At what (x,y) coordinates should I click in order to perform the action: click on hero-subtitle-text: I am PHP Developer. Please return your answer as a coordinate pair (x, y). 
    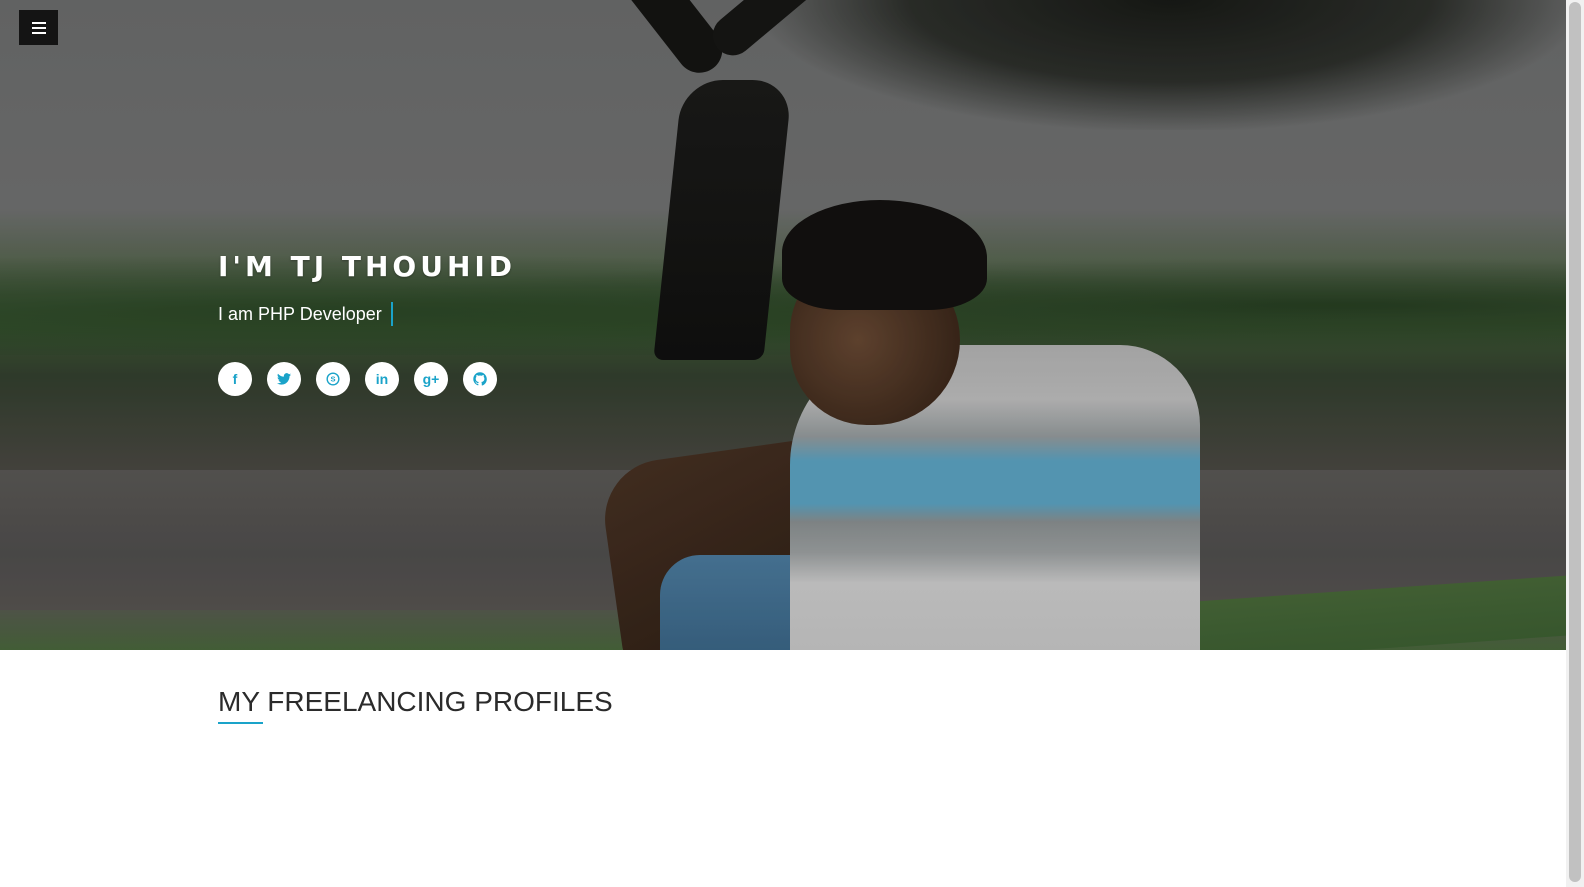
    Looking at the image, I should click on (300, 313).